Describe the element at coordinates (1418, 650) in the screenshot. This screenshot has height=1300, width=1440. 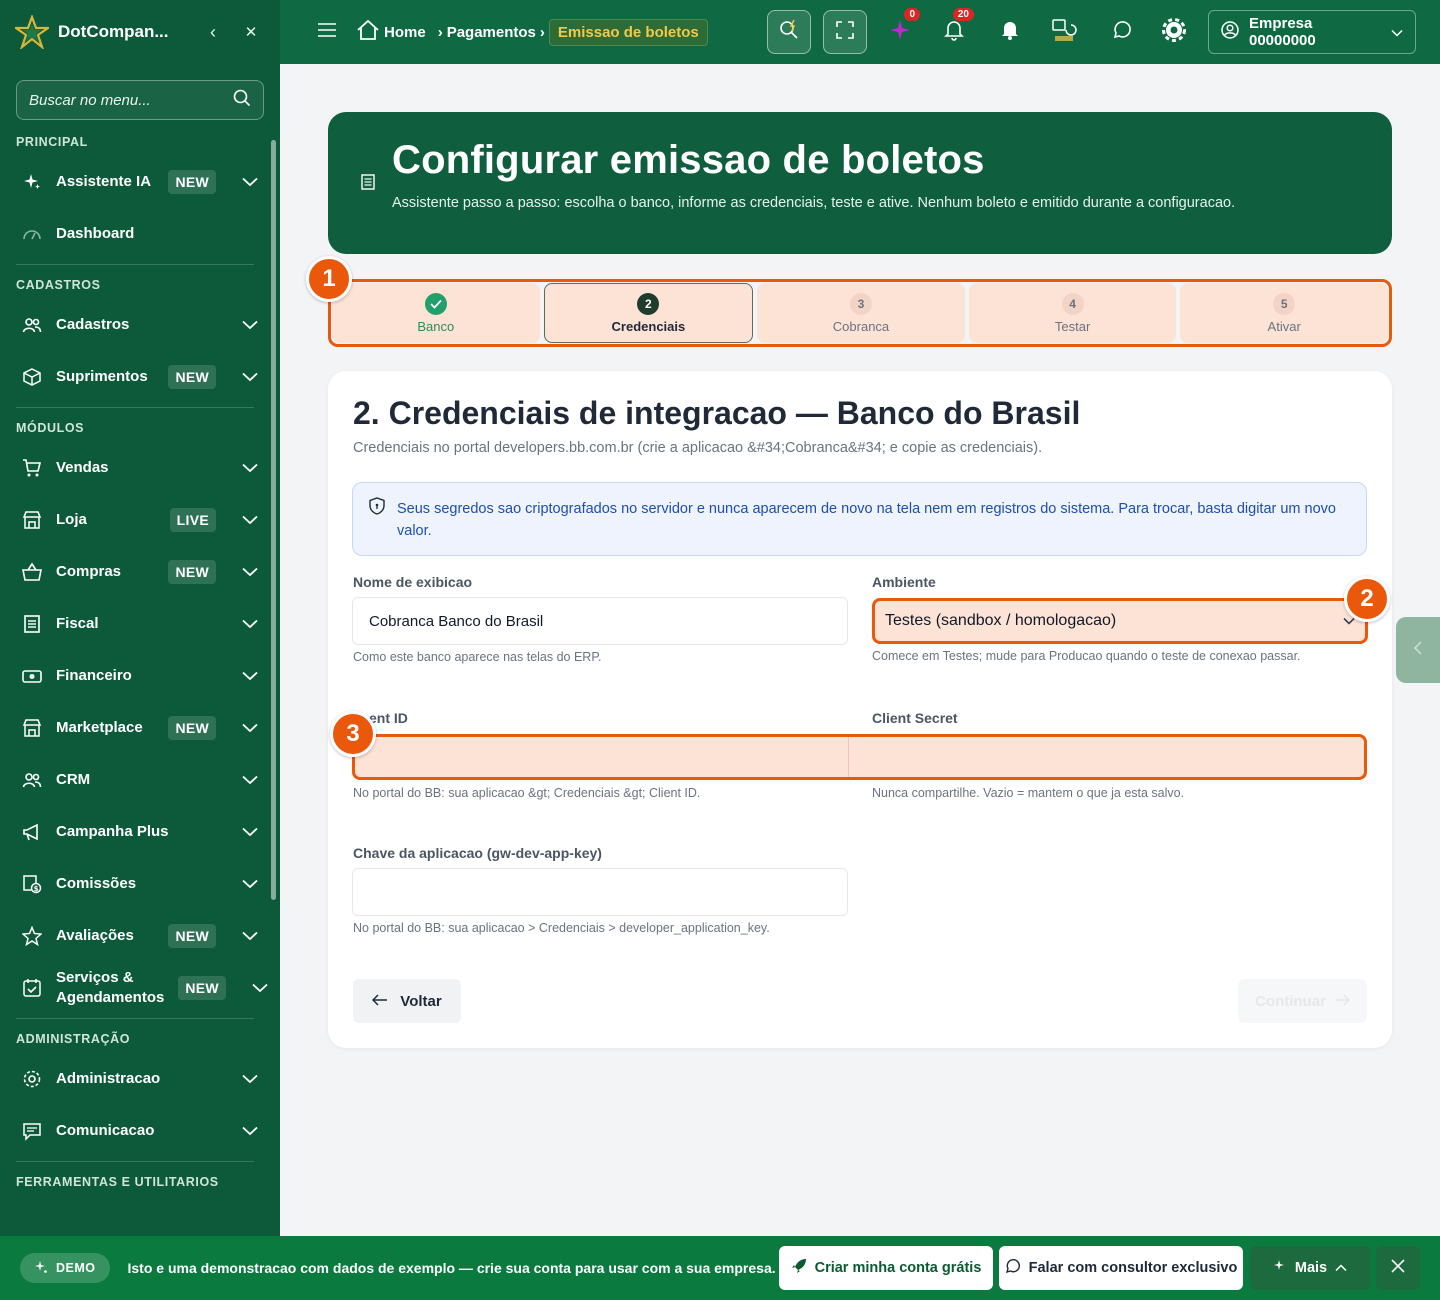
I see `side-panel-toggle` at that location.